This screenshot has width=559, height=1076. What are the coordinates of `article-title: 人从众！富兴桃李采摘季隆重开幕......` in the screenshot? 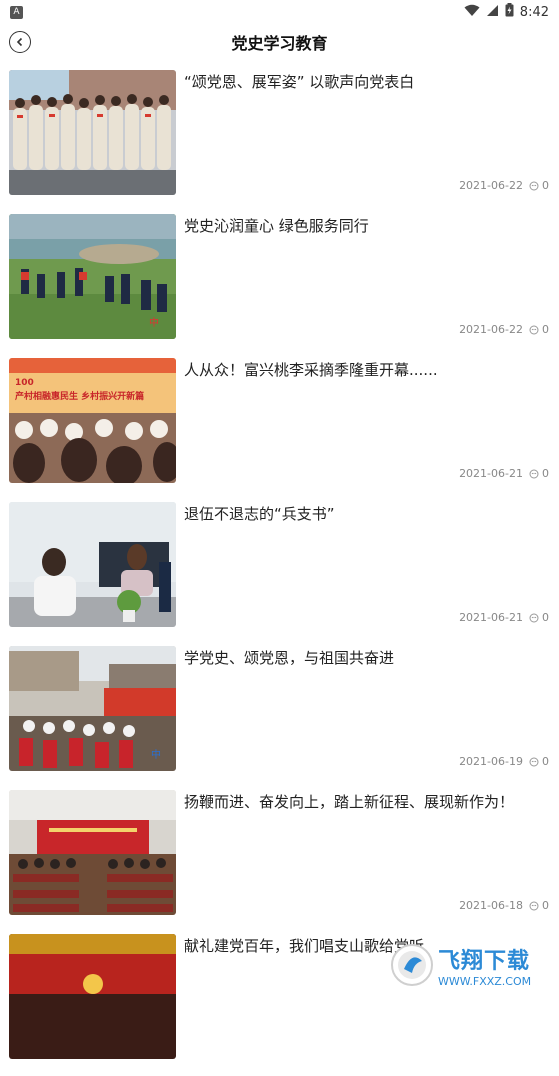 It's located at (367, 370).